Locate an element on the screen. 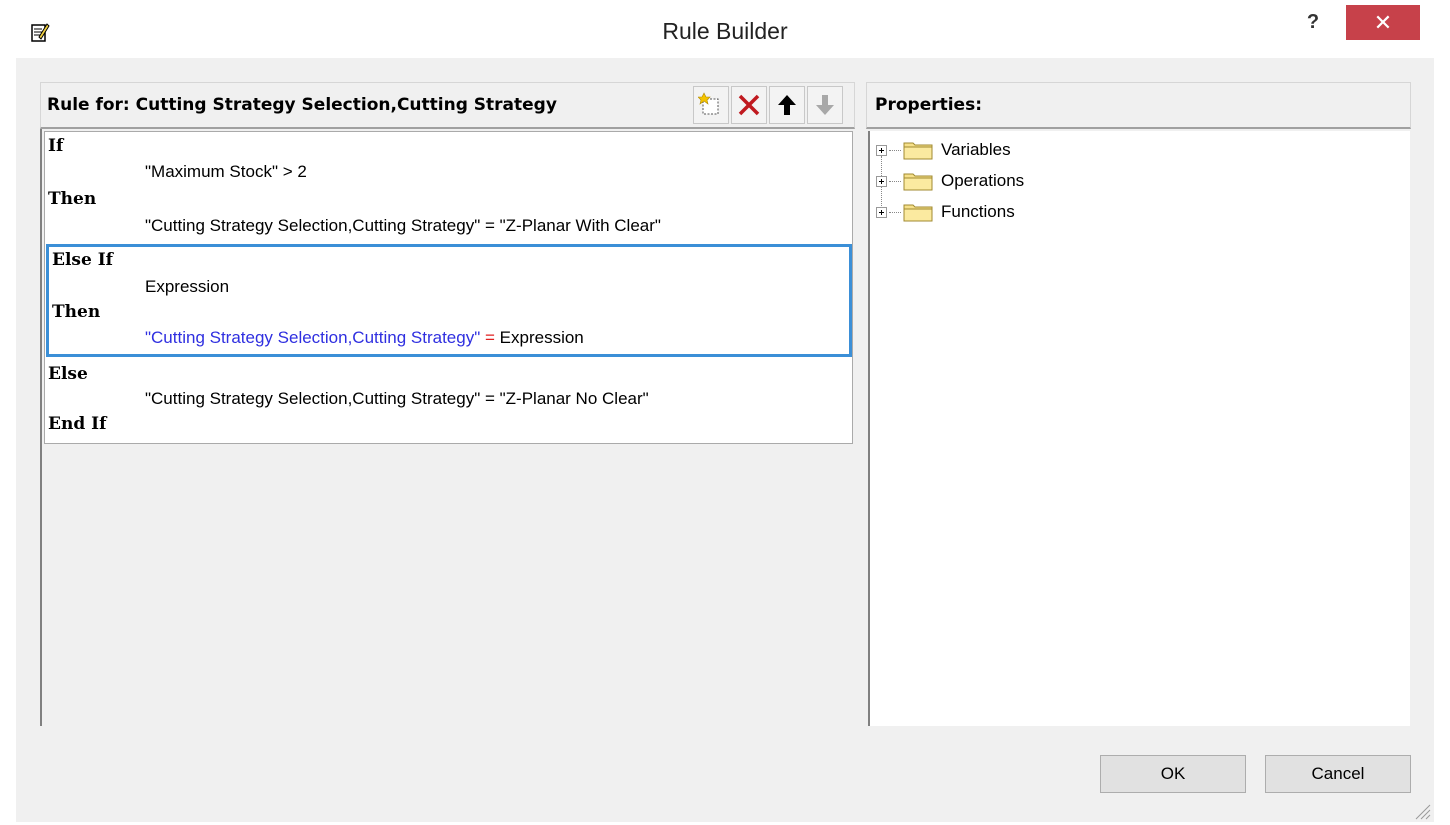 This screenshot has width=1450, height=825. delete-rule-button is located at coordinates (749, 105).